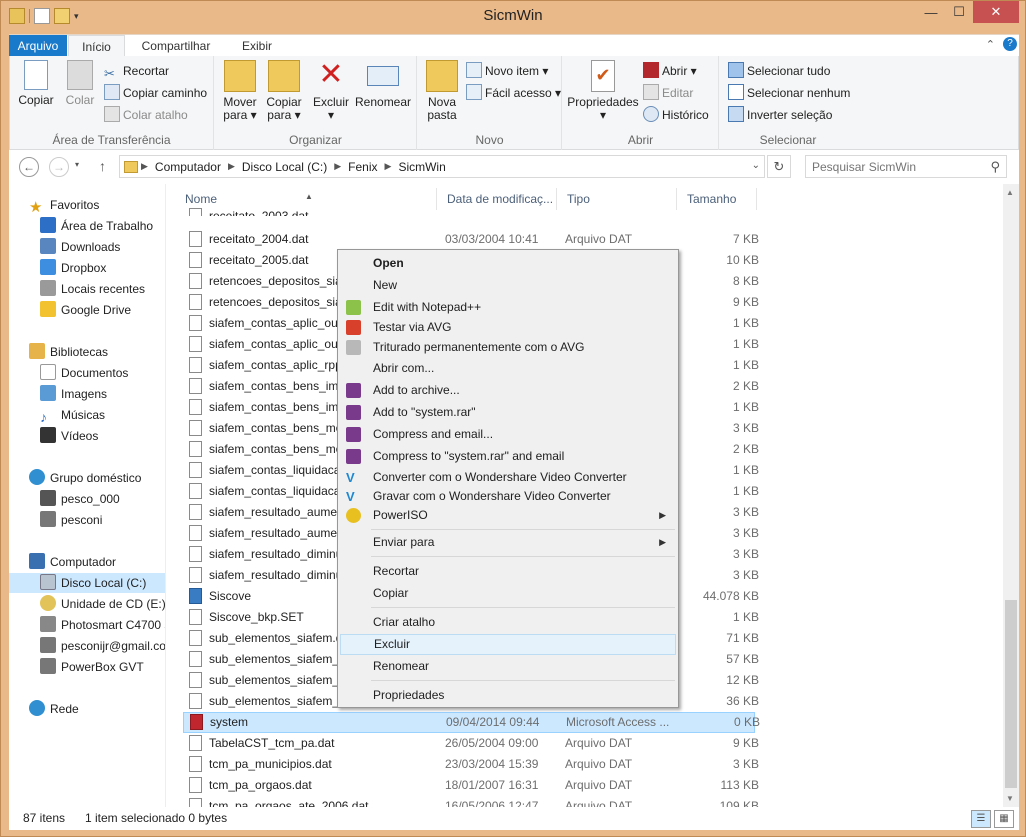 The width and height of the screenshot is (1026, 837). What do you see at coordinates (508, 412) in the screenshot?
I see `menu-add-rar: Add to "system.rar"` at bounding box center [508, 412].